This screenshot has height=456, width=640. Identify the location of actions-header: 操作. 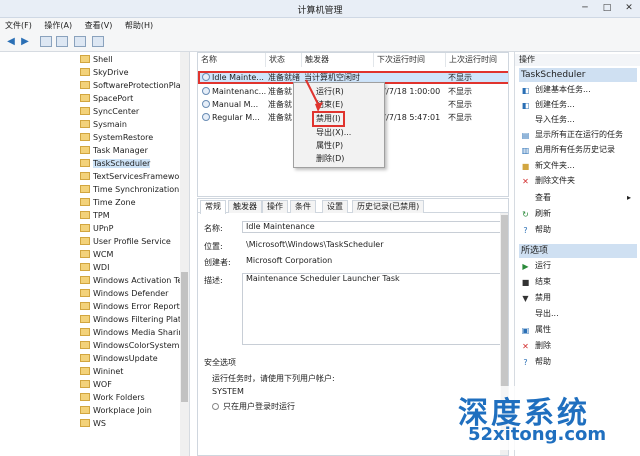
(577, 60).